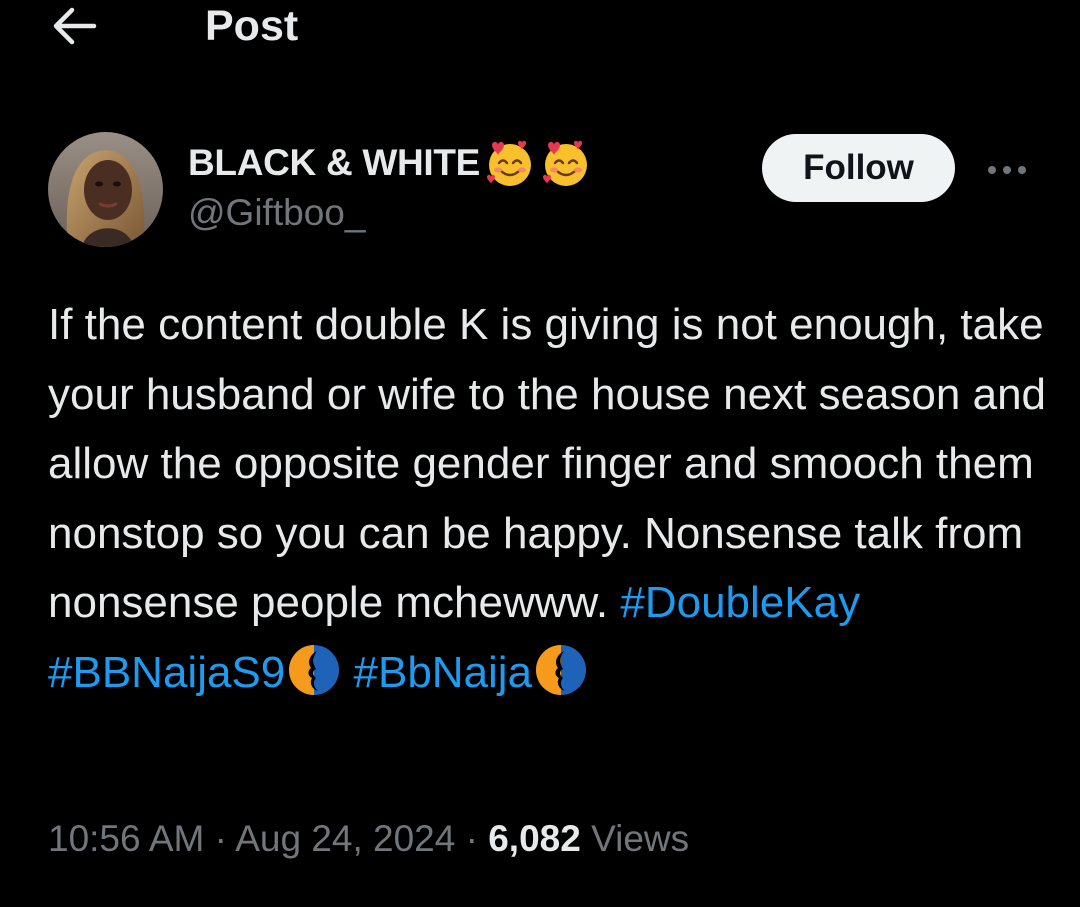 Image resolution: width=1080 pixels, height=907 pixels. Describe the element at coordinates (334, 162) in the screenshot. I see `display-name: BLACK & WHITE` at that location.